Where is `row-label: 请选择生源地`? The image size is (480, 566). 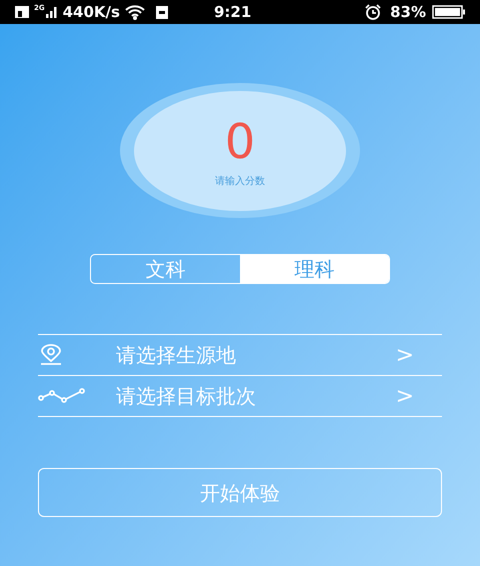
row-label: 请选择生源地 is located at coordinates (176, 355).